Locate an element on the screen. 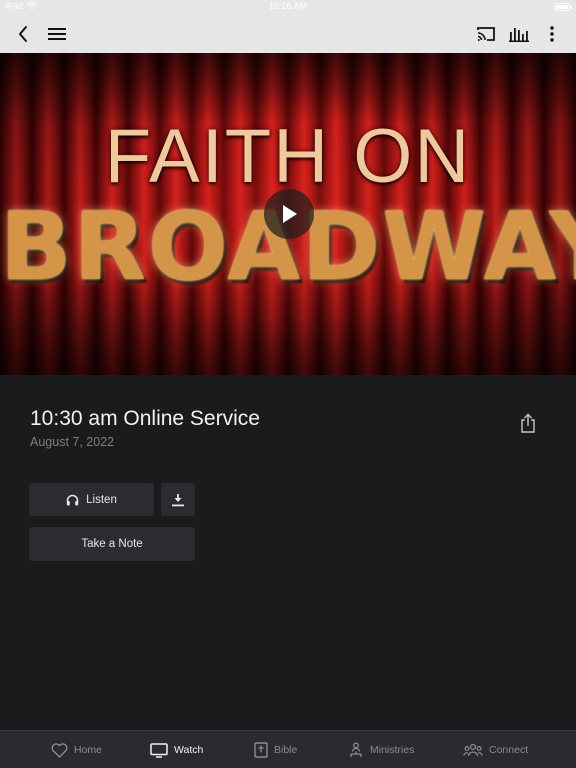 This screenshot has width=576, height=768. audio-button is located at coordinates (519, 33).